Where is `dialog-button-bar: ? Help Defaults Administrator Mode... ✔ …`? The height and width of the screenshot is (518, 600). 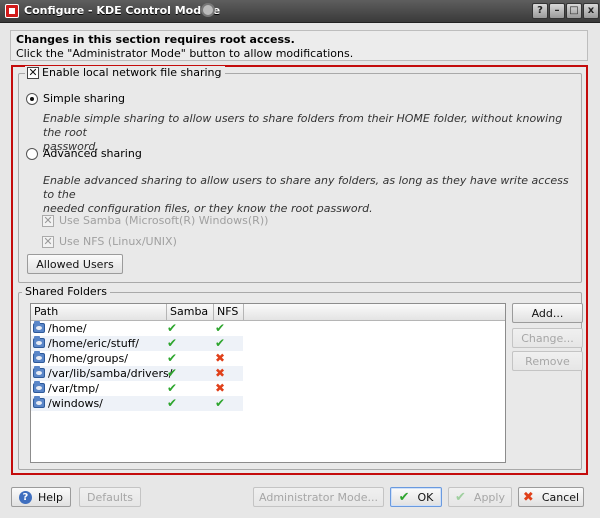 dialog-button-bar: ? Help Defaults Administrator Mode... ✔ … is located at coordinates (300, 499).